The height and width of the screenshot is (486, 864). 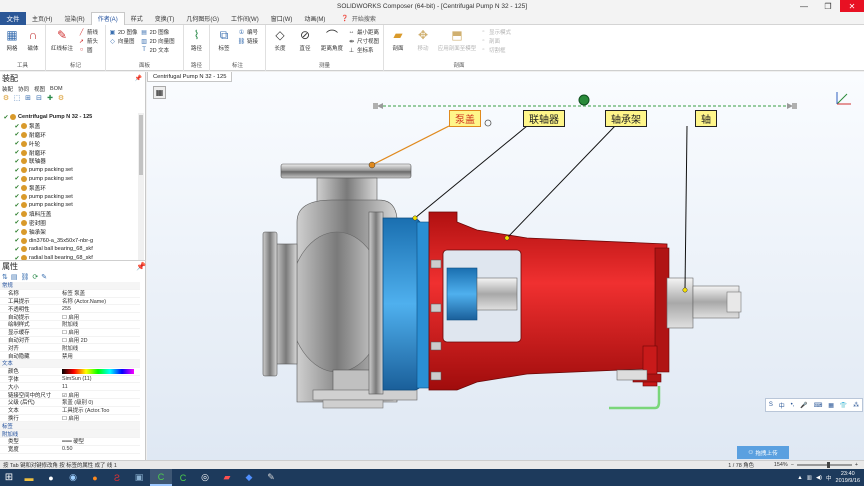 I want to click on tree-item: ✔ 叶轮, so click(x=69, y=143).